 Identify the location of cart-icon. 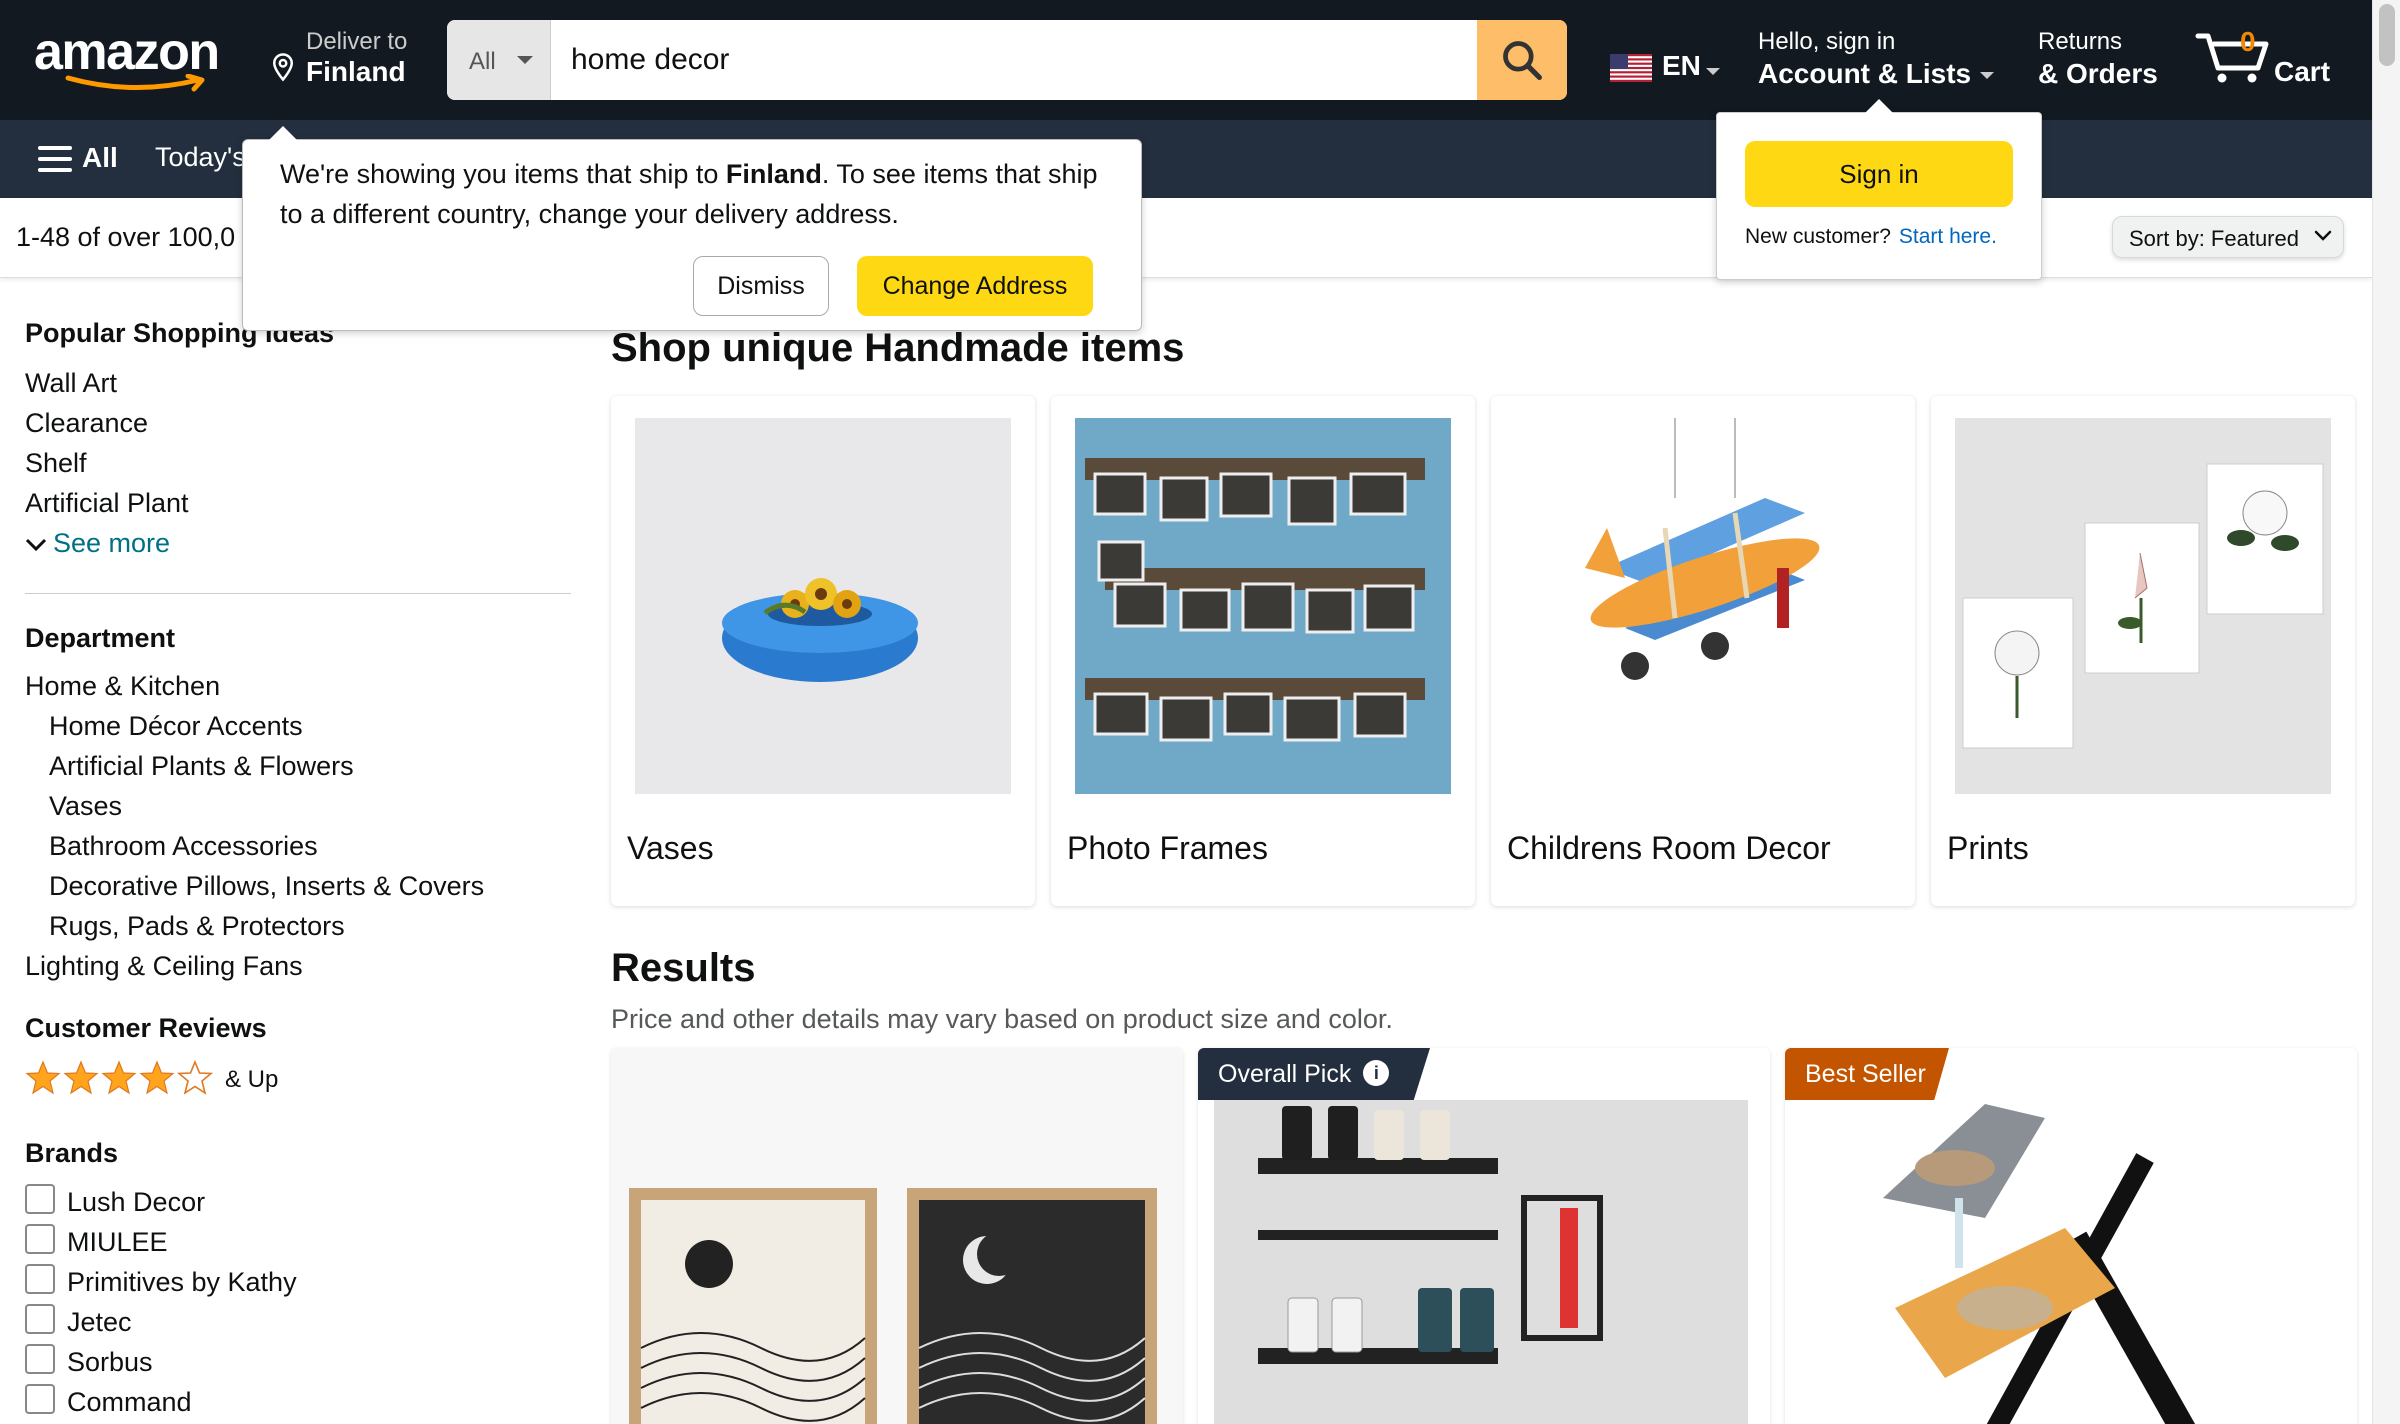
(2232, 58).